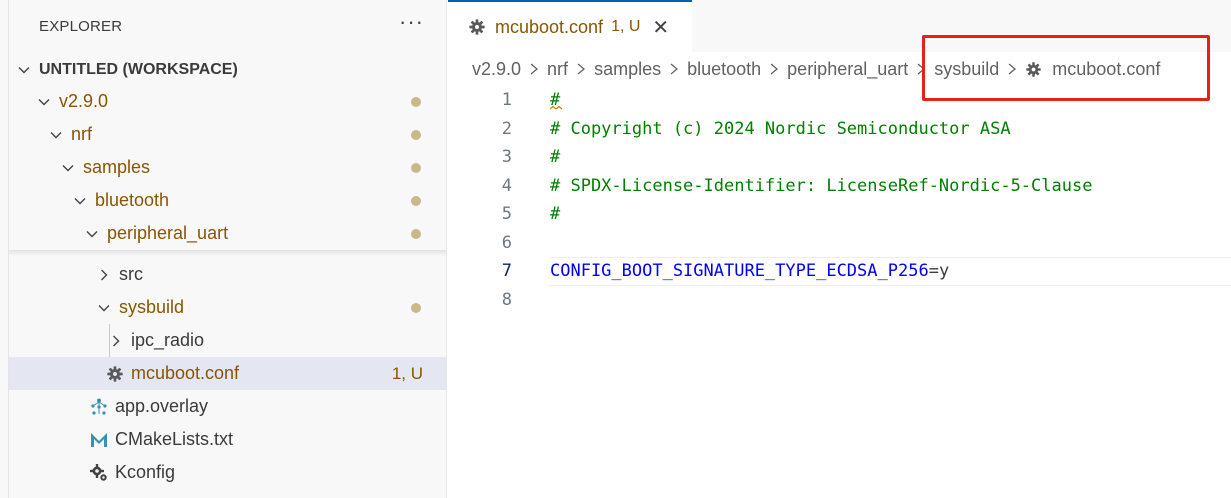 This screenshot has height=498, width=1231. I want to click on breadcrumb-peripheral-uart: peripheral_uart, so click(847, 69).